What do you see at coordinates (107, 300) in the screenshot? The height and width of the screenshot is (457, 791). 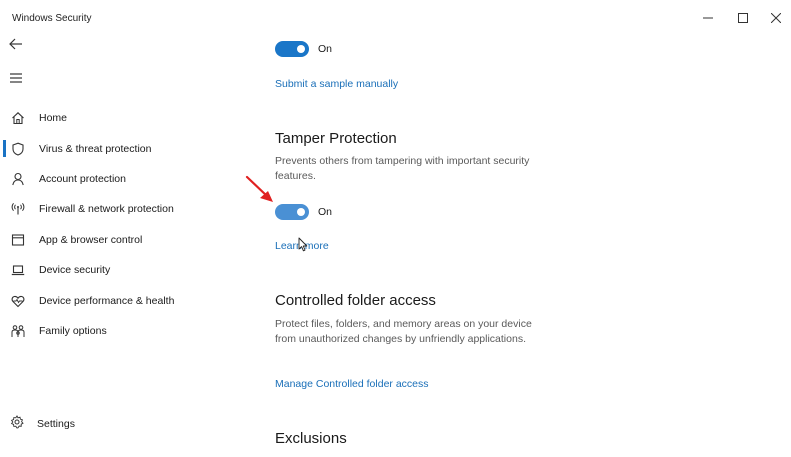 I see `sidebar-item-label: Device performance & health` at bounding box center [107, 300].